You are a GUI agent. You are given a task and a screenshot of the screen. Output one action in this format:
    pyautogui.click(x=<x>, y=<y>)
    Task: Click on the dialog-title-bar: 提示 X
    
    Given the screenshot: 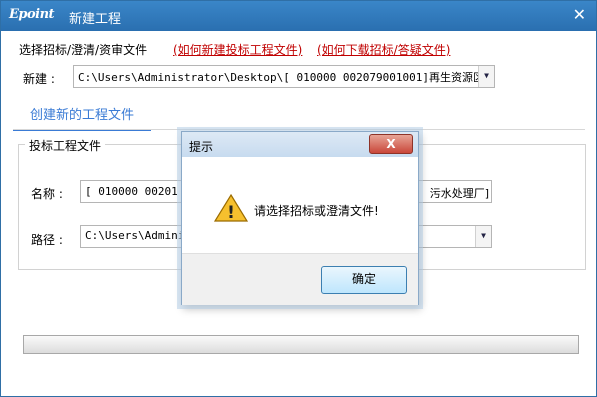 What is the action you would take?
    pyautogui.click(x=300, y=144)
    